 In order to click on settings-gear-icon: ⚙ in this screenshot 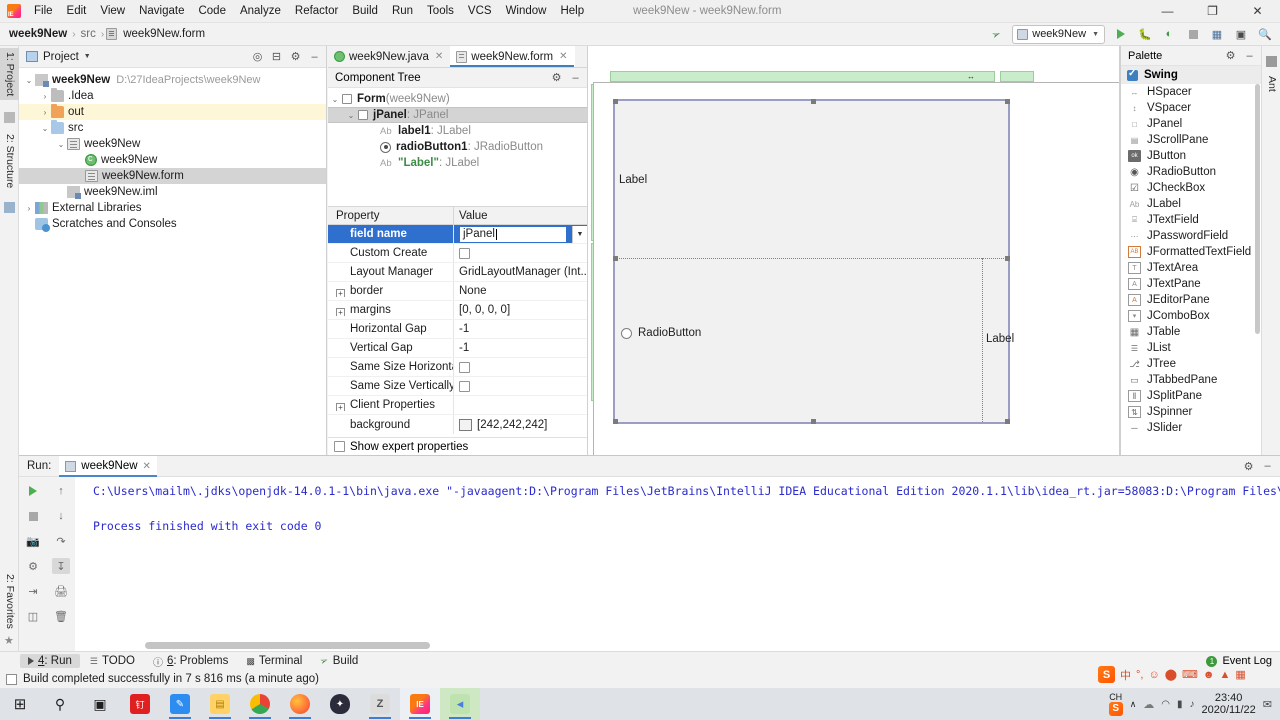, I will do `click(33, 566)`.